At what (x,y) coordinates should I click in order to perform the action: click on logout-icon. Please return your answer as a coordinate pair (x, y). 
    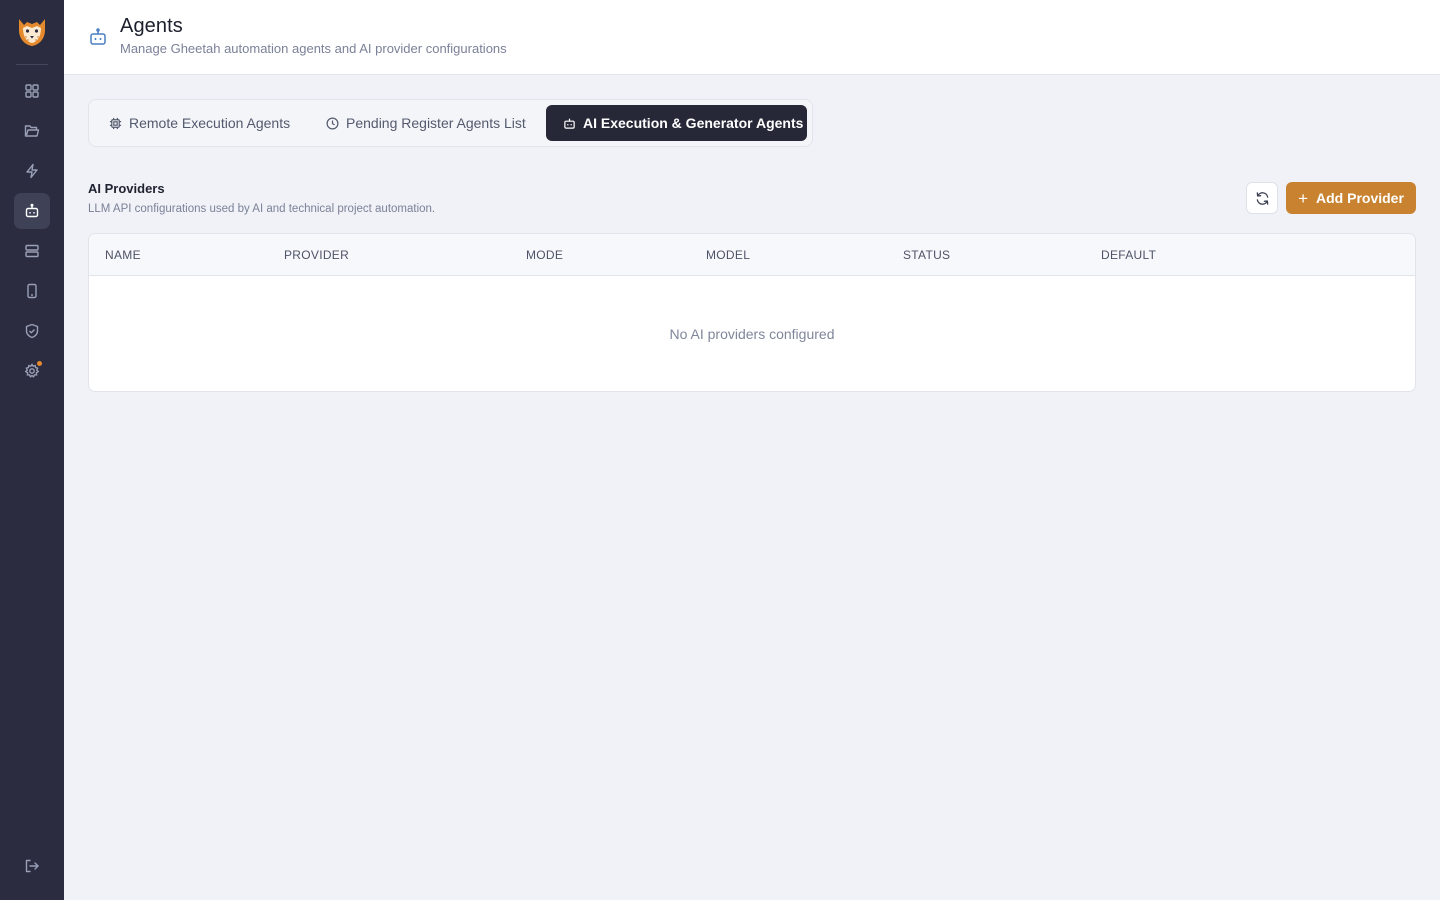
    Looking at the image, I should click on (32, 866).